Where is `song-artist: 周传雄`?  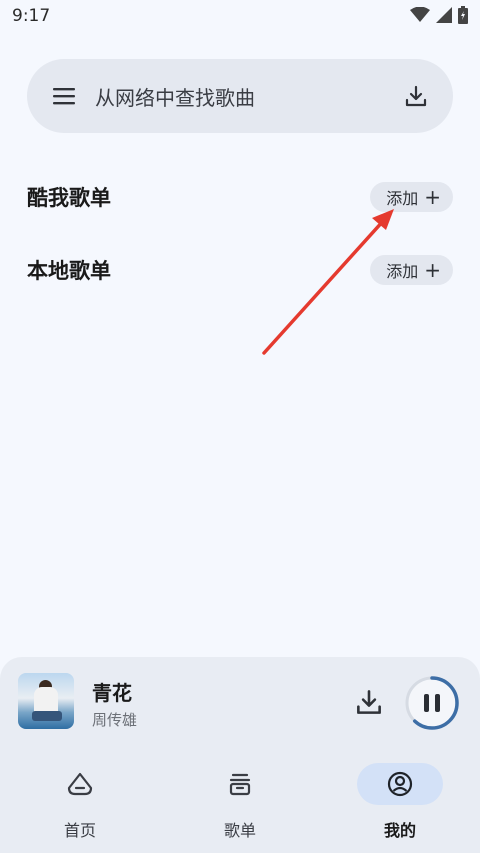
song-artist: 周传雄 is located at coordinates (115, 720).